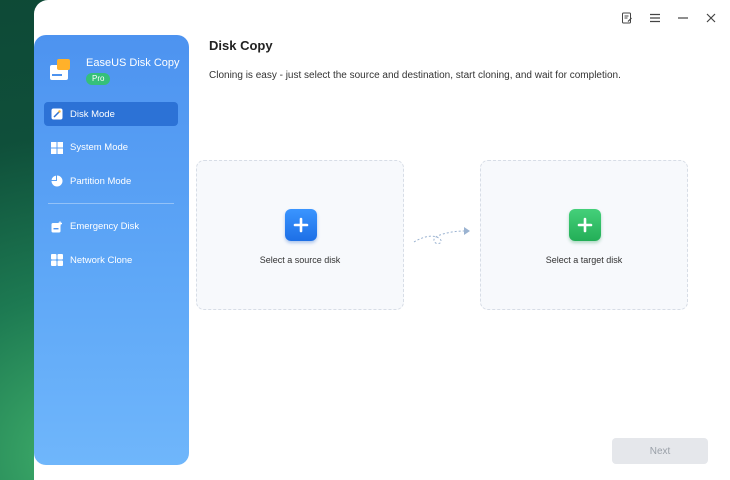 This screenshot has width=730, height=480. I want to click on notes-icon, so click(627, 18).